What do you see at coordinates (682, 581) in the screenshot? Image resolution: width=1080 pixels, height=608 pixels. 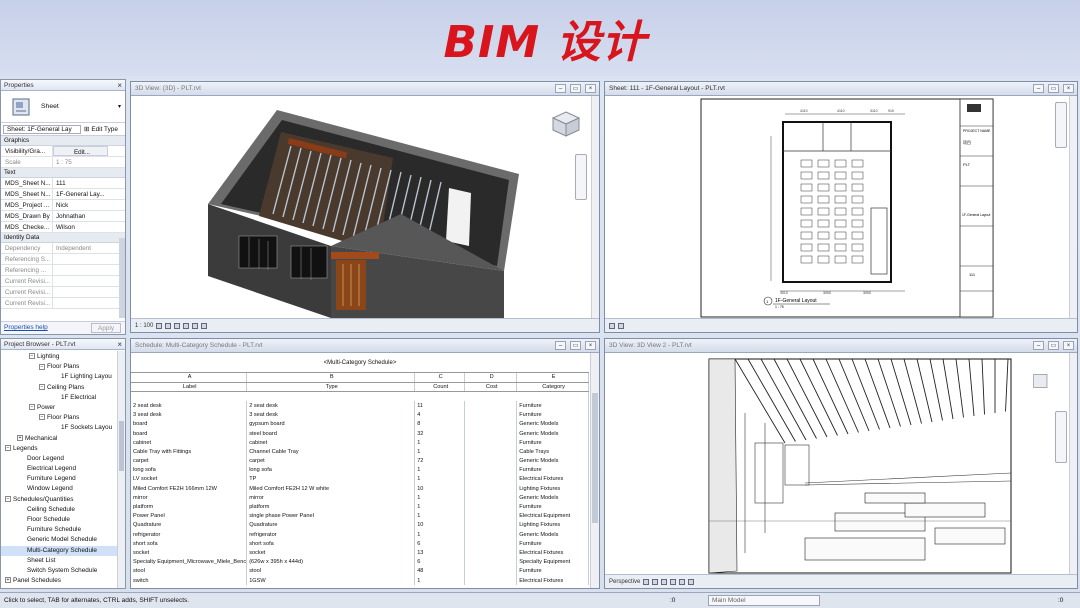 I see `crop-icon` at bounding box center [682, 581].